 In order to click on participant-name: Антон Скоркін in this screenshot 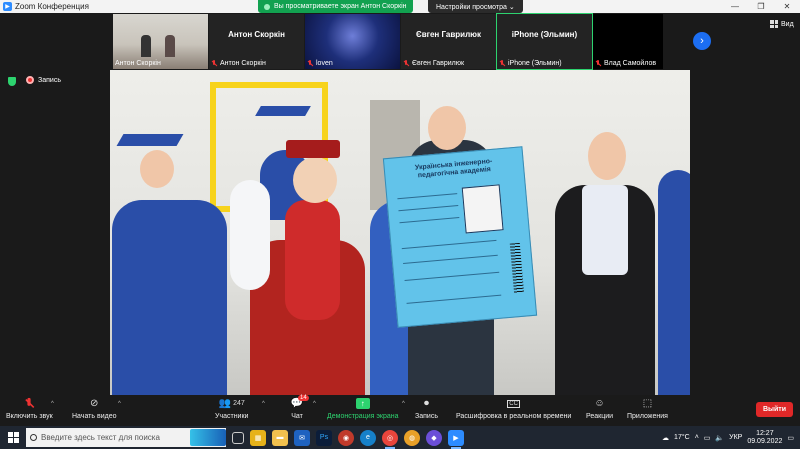, I will do `click(256, 34)`.